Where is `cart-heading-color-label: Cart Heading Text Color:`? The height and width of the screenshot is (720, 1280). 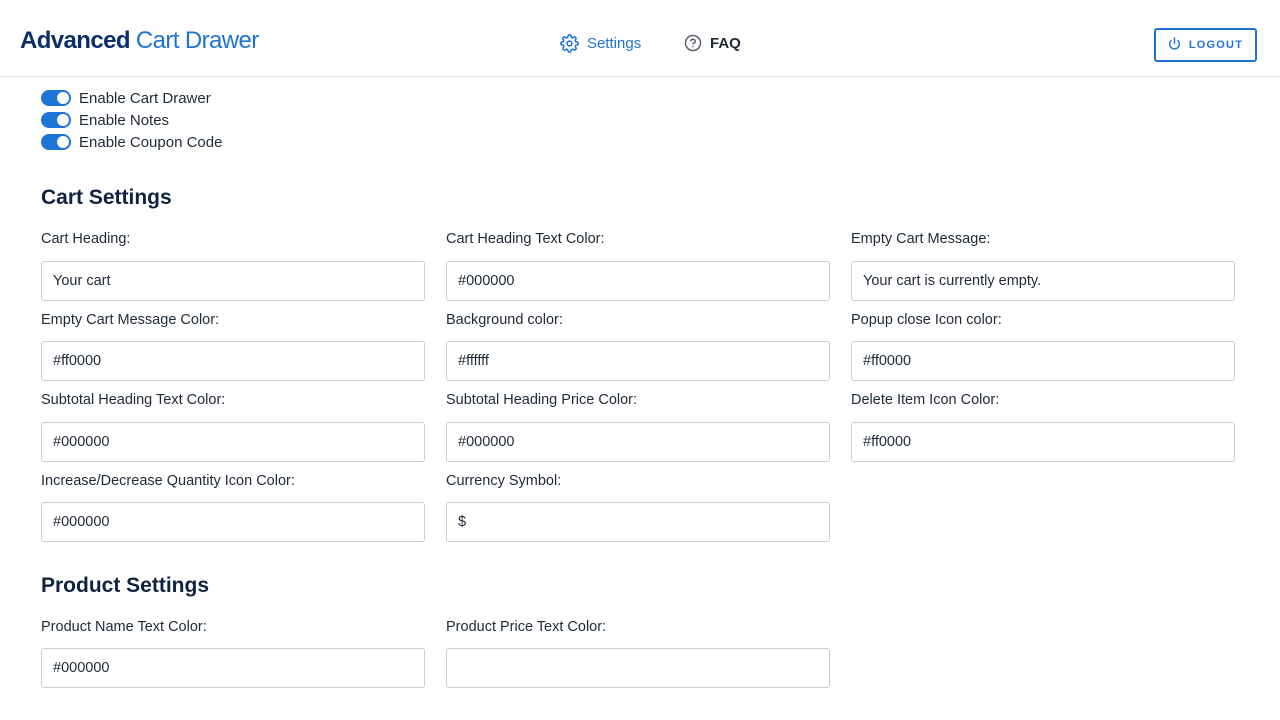
cart-heading-color-label: Cart Heading Text Color: is located at coordinates (525, 239).